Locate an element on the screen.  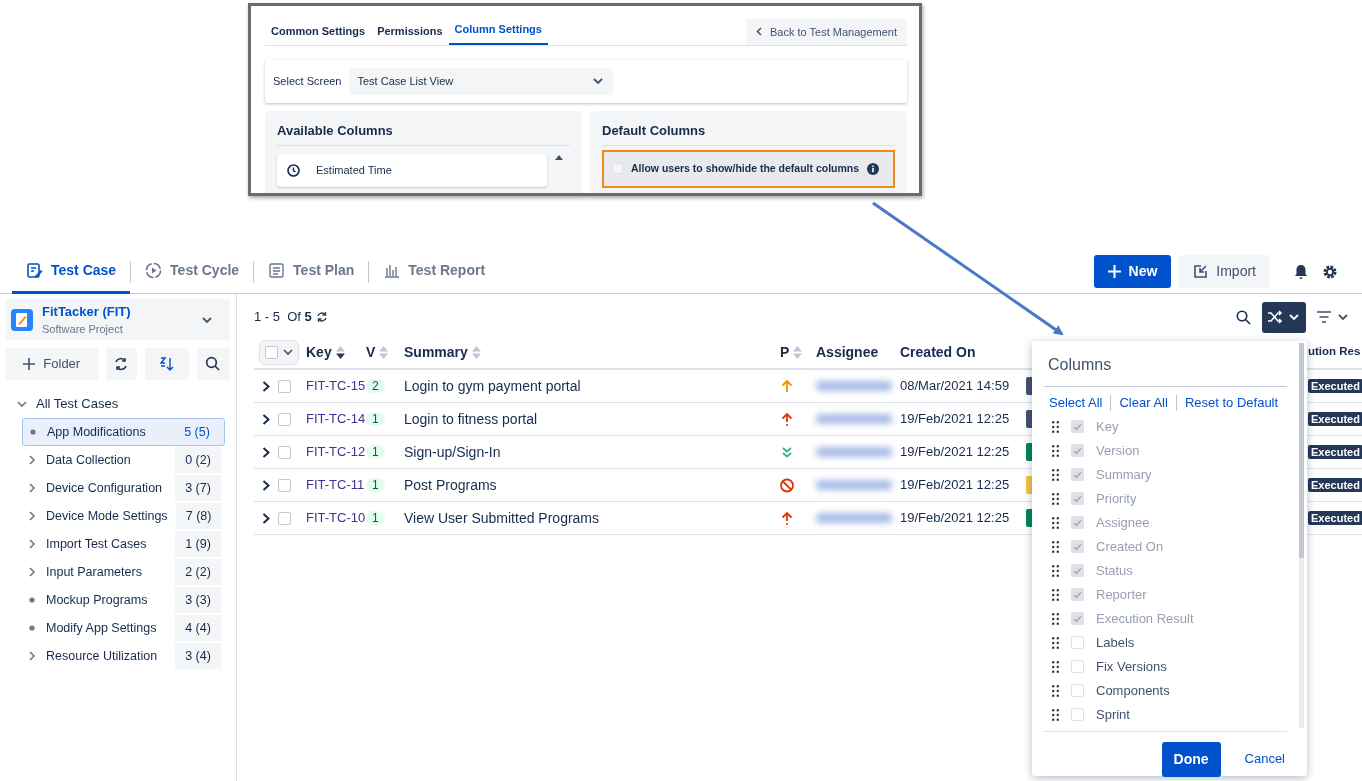
nav-tab: Test Plan is located at coordinates (311, 271).